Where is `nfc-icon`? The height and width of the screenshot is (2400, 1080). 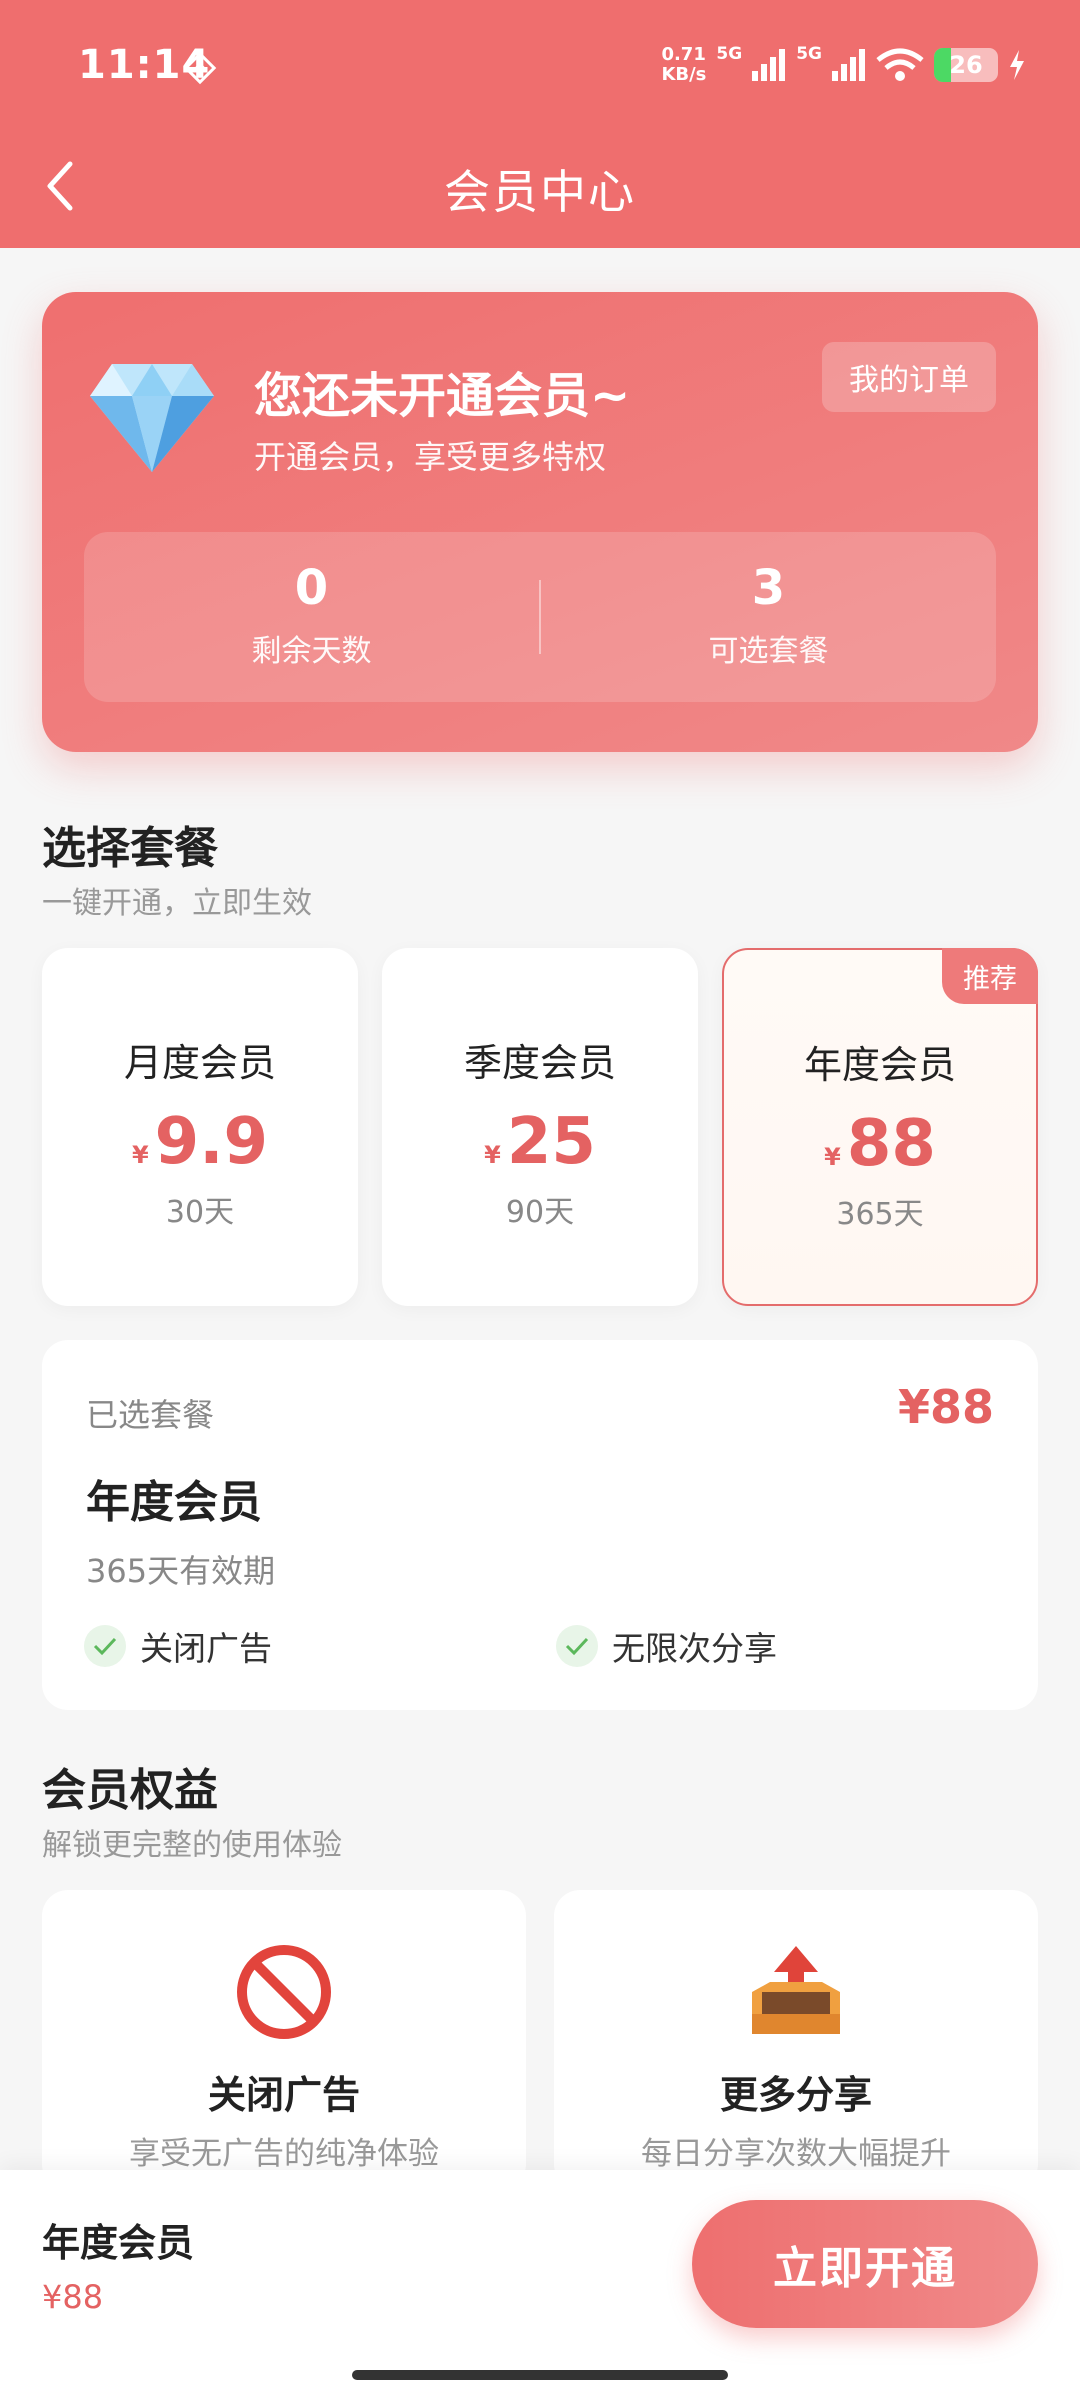 nfc-icon is located at coordinates (200, 68).